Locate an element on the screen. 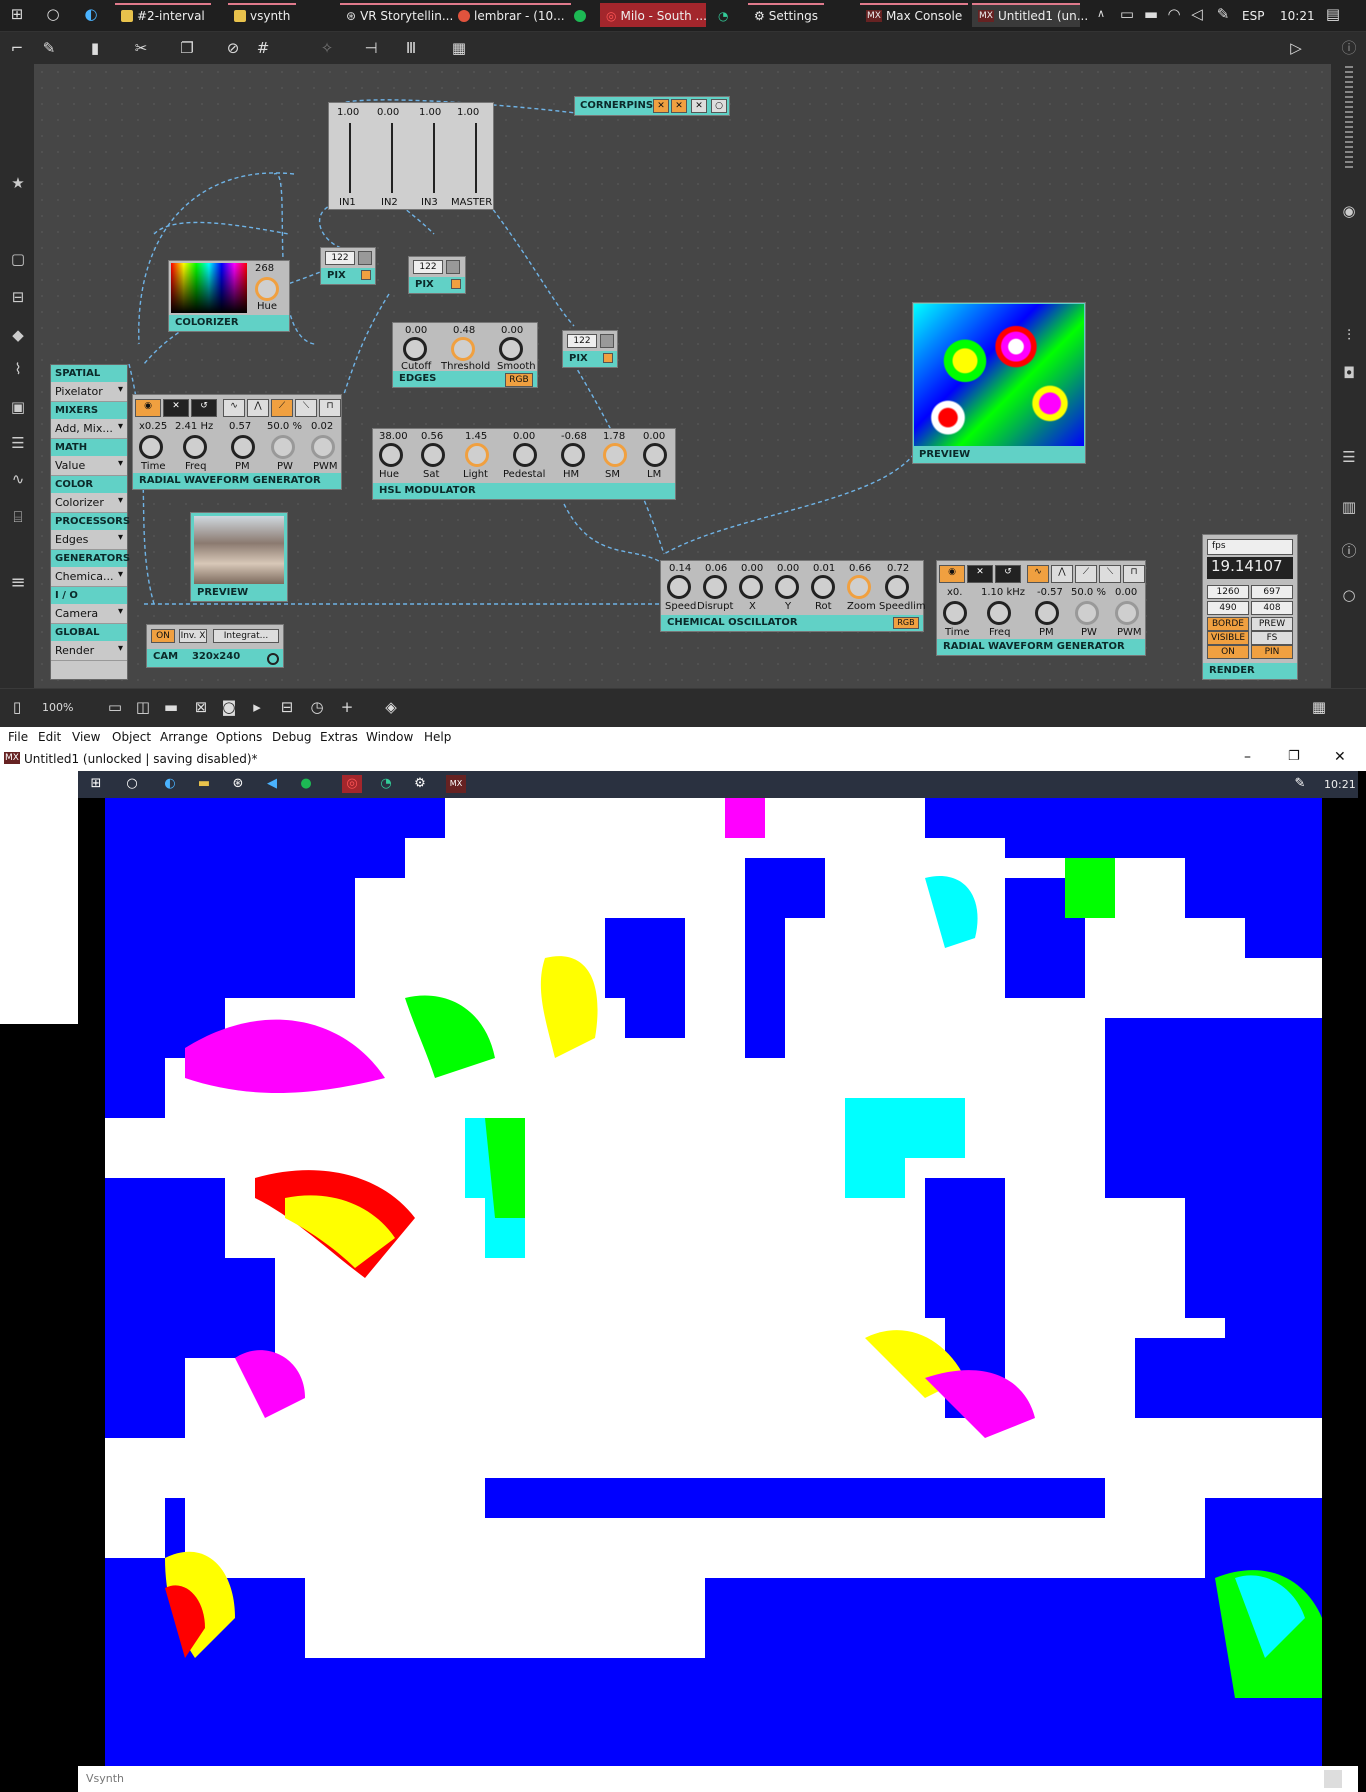 This screenshot has height=1792, width=1366. power-icon: ▬ is located at coordinates (1151, 14).